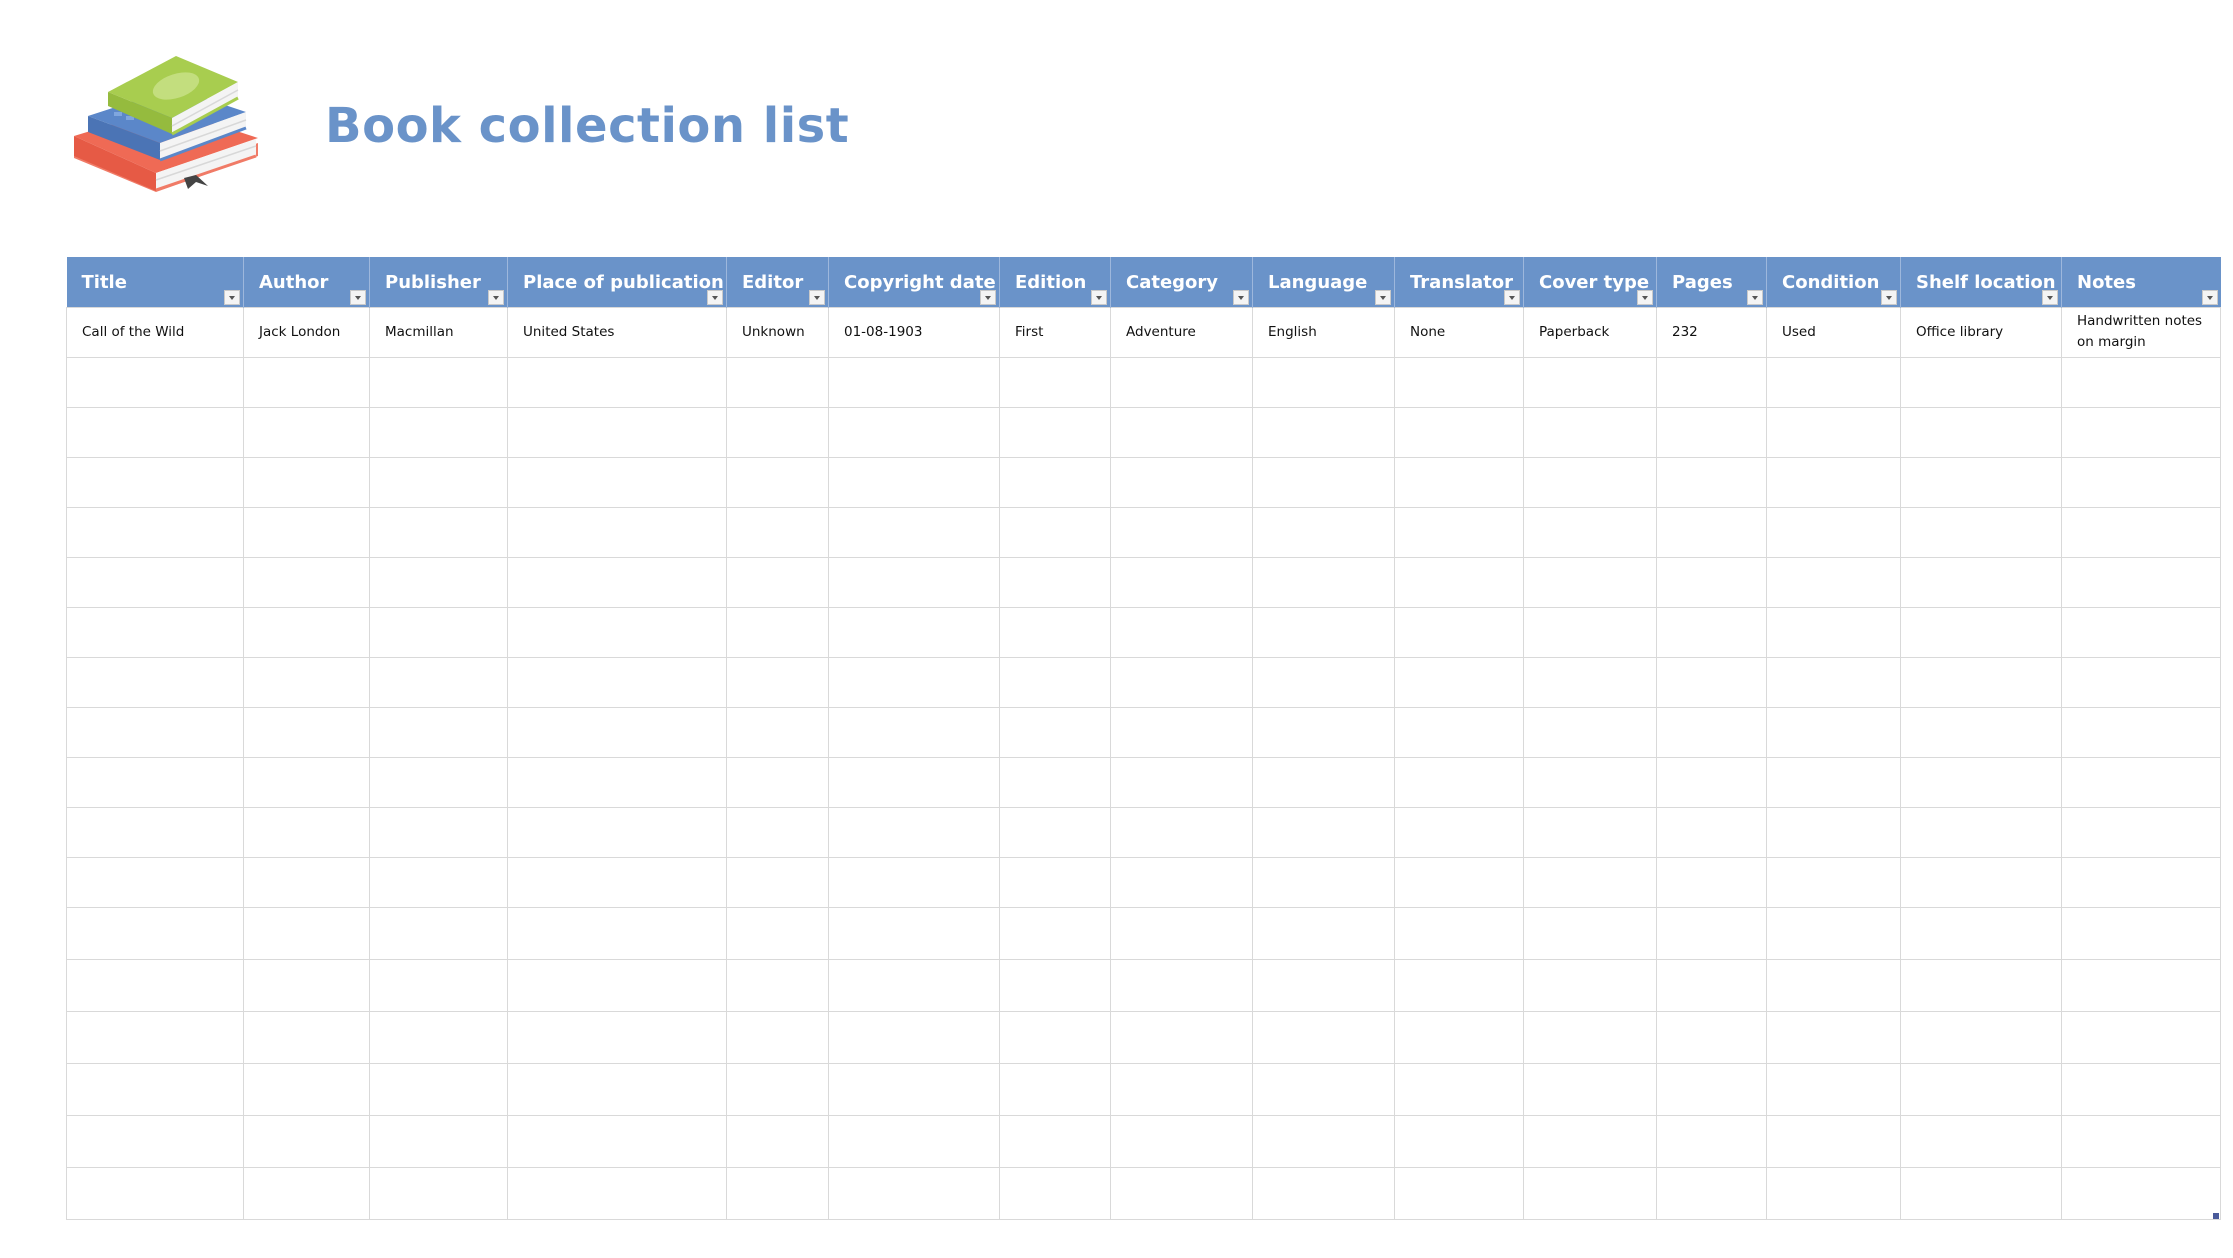 The image size is (2233, 1258). What do you see at coordinates (1181, 332) in the screenshot?
I see `cell-category: Adventure` at bounding box center [1181, 332].